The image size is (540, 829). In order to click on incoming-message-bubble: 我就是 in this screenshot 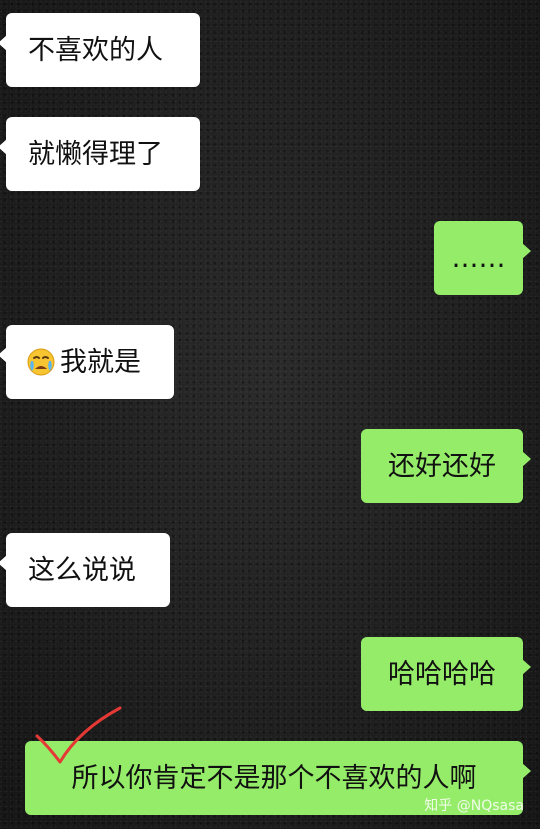, I will do `click(87, 362)`.